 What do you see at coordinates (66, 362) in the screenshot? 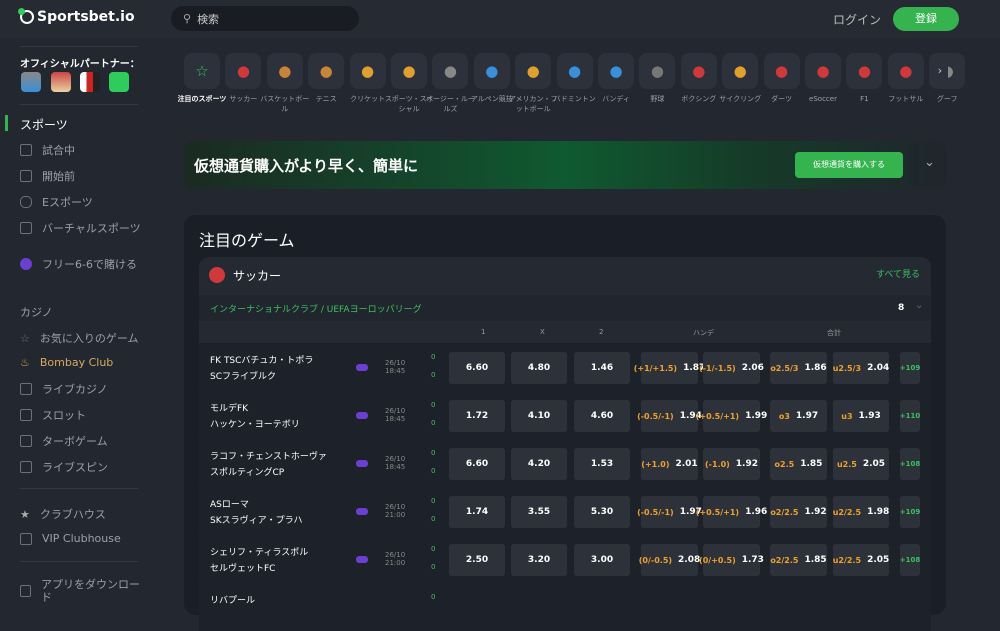
I see `sidebar-item-bombay: ♨ Bombay Club` at bounding box center [66, 362].